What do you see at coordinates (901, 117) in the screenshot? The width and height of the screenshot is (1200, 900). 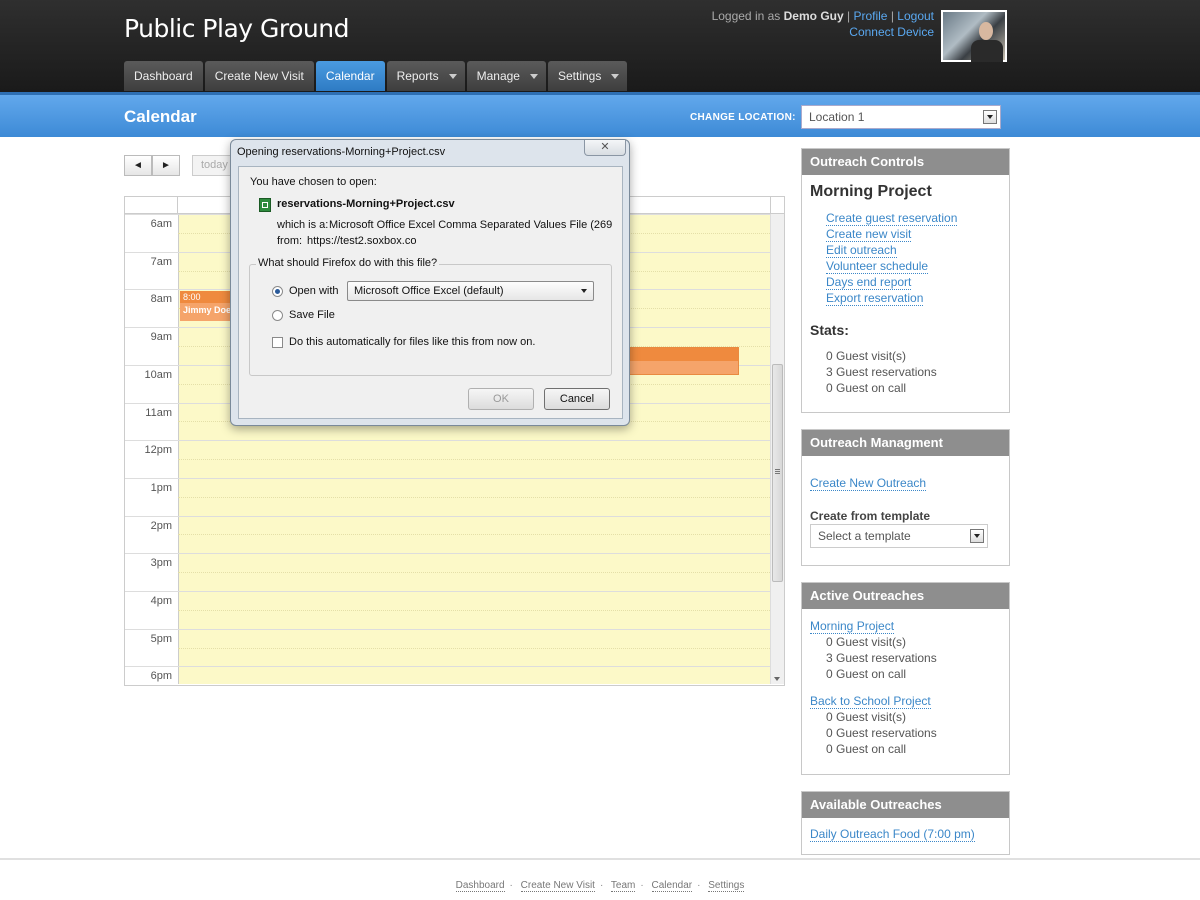 I see `location-select: Location 1` at bounding box center [901, 117].